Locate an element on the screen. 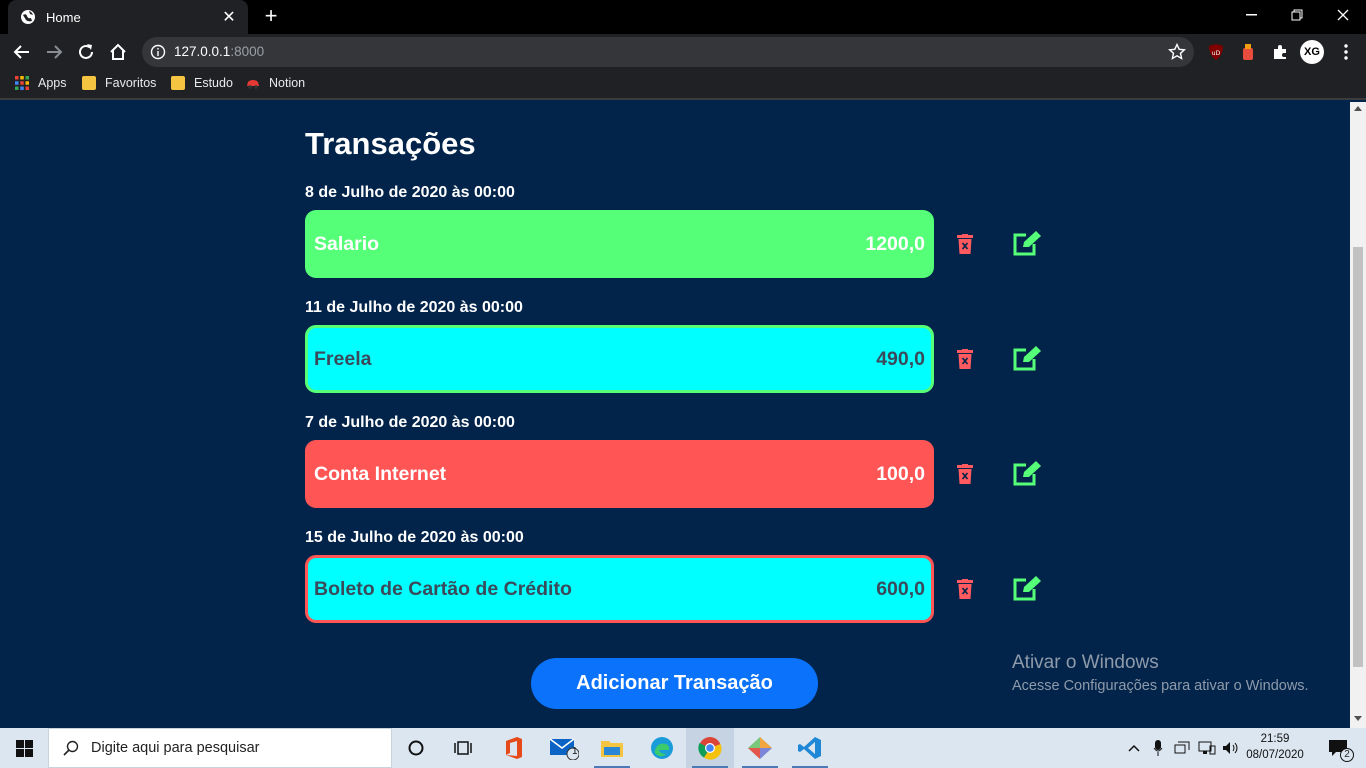 Image resolution: width=1366 pixels, height=768 pixels. chrome-icon is located at coordinates (710, 748).